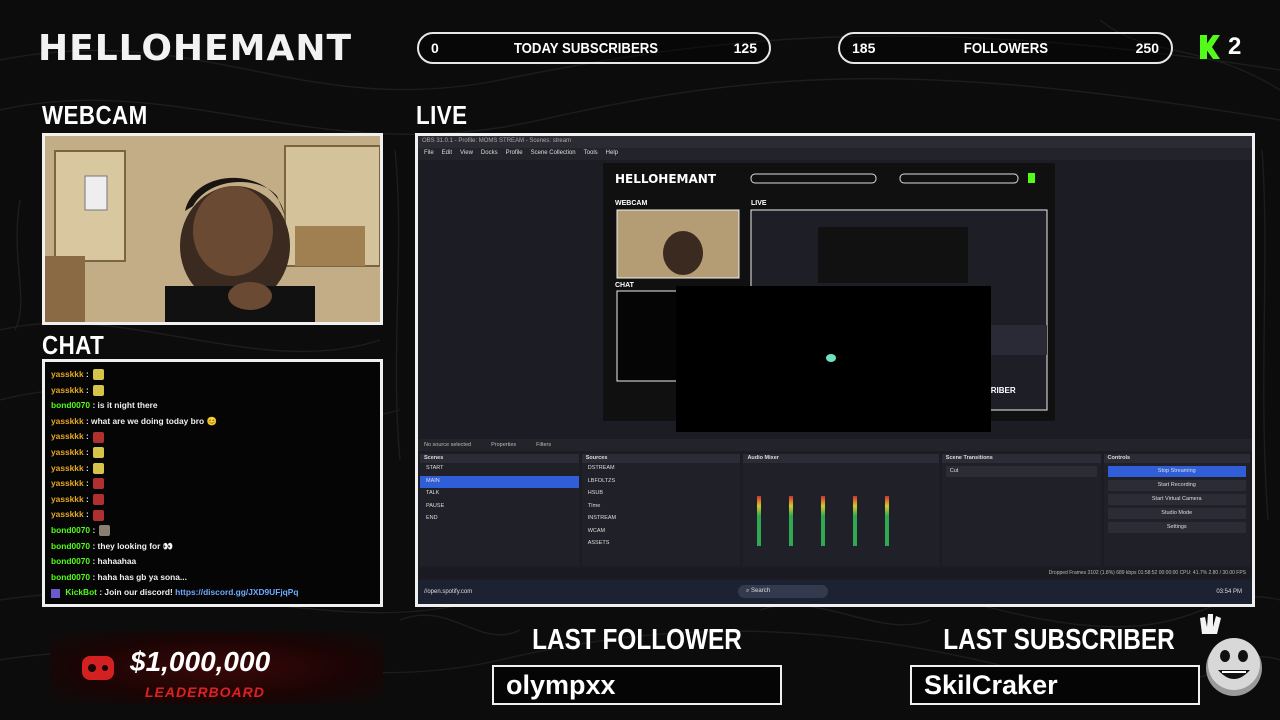 The image size is (1280, 720). I want to click on chat-message: bond0070 :, so click(212, 531).